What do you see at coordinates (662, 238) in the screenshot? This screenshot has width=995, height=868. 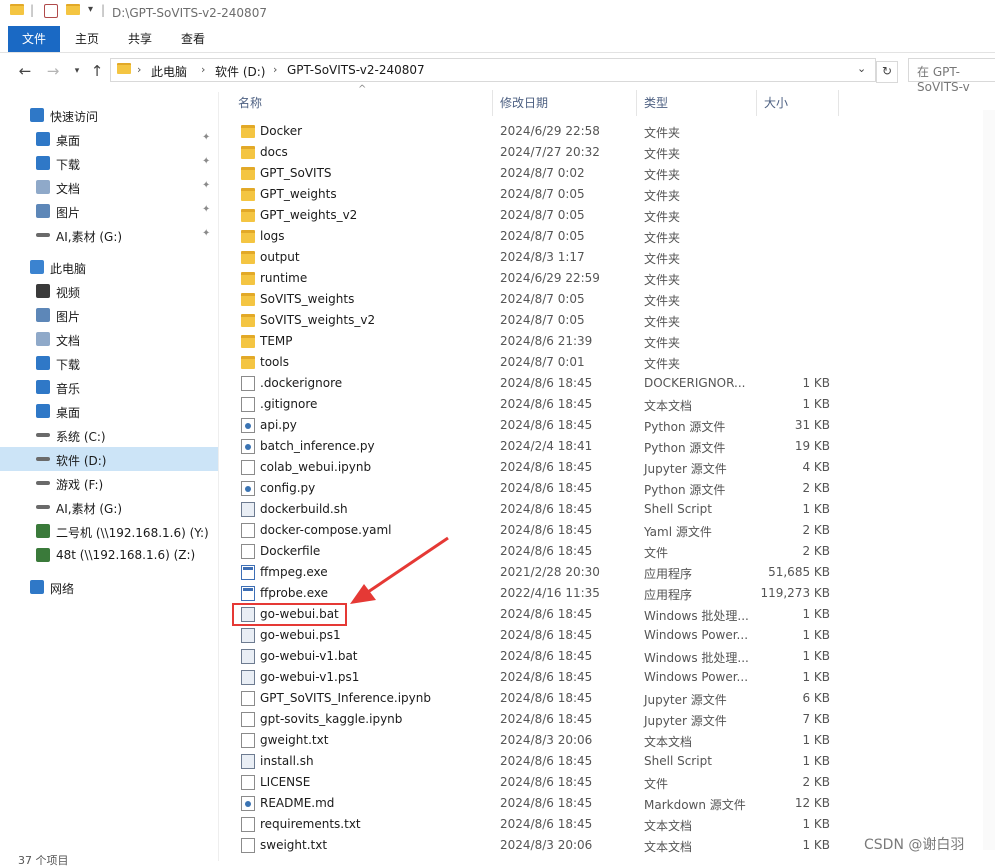 I see `file-type: 文件夹` at bounding box center [662, 238].